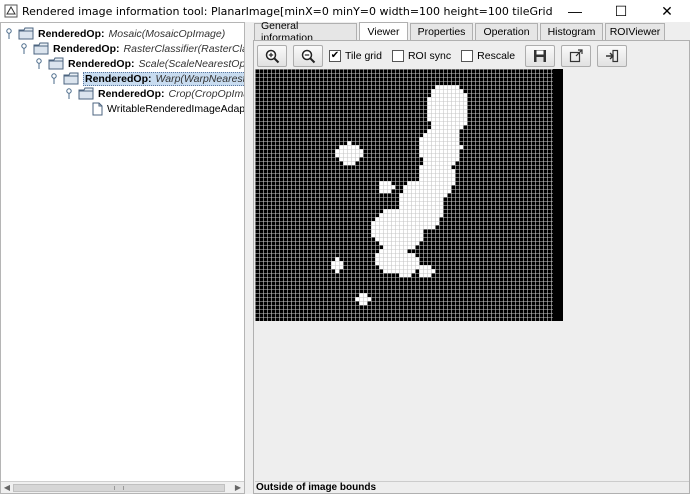  I want to click on tree-leaf: WritableRenderedImageAdapter, so click(168, 108).